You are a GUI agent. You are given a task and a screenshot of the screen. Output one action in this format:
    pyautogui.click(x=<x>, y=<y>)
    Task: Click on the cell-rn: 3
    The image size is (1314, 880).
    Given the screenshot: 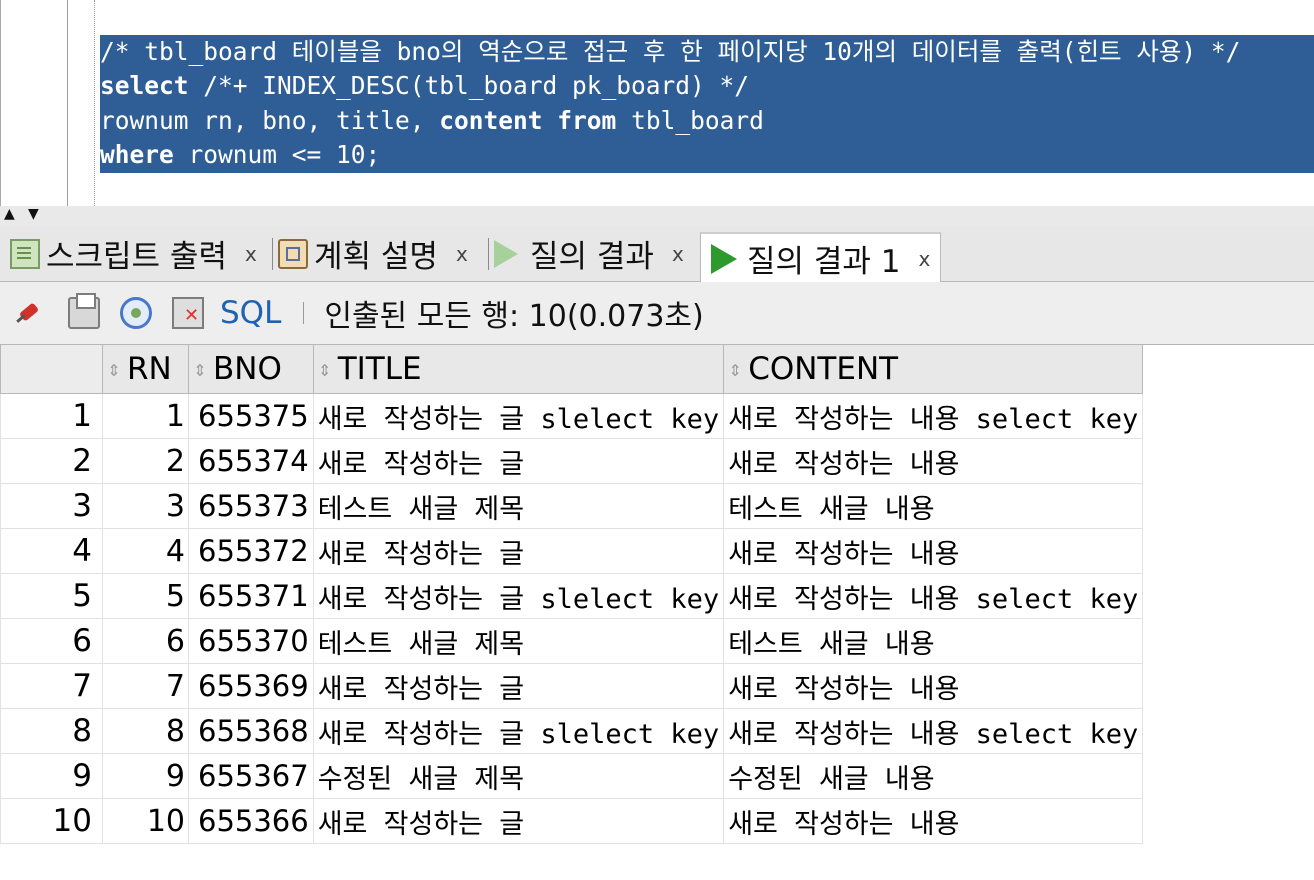 What is the action you would take?
    pyautogui.click(x=145, y=506)
    